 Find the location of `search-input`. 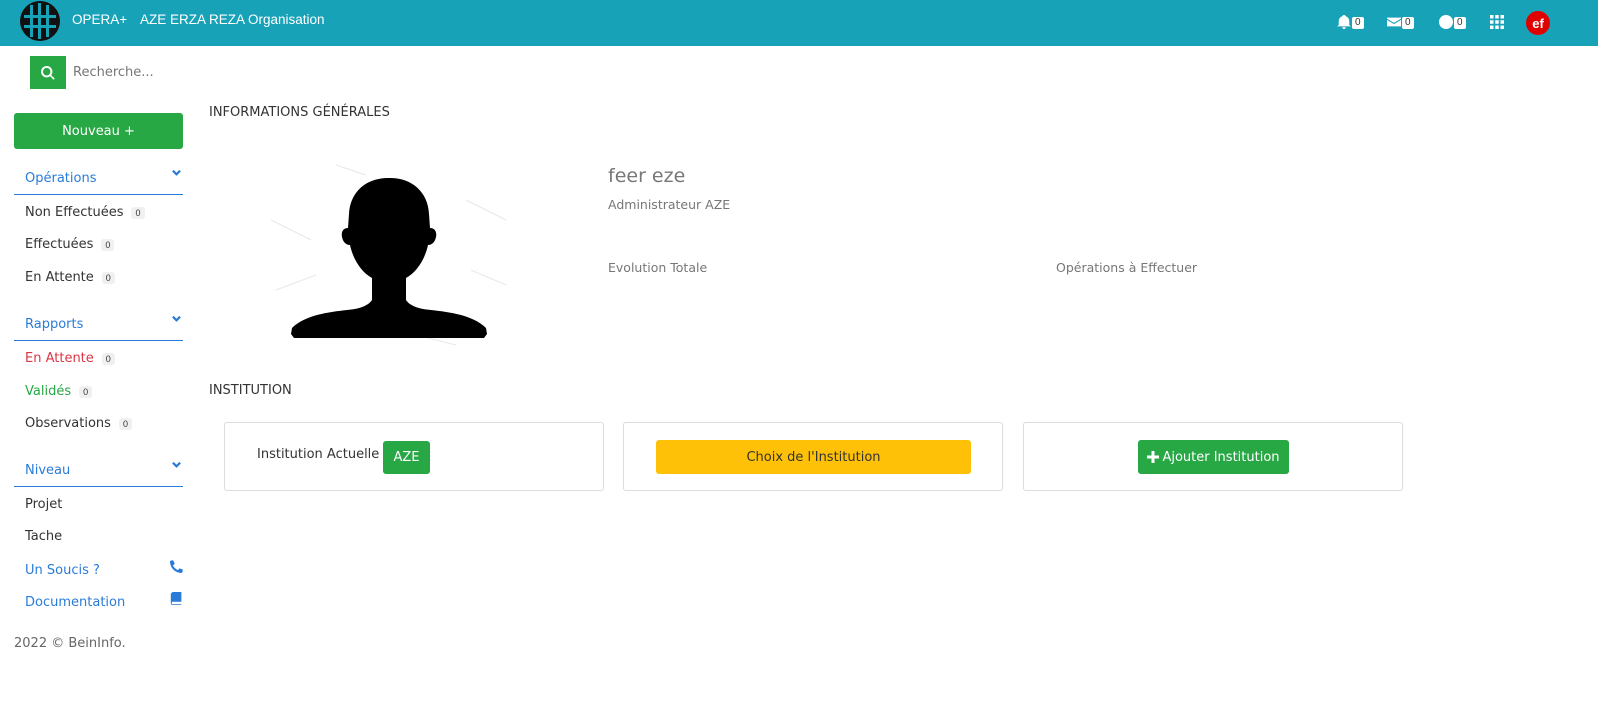

search-input is located at coordinates (126, 72).